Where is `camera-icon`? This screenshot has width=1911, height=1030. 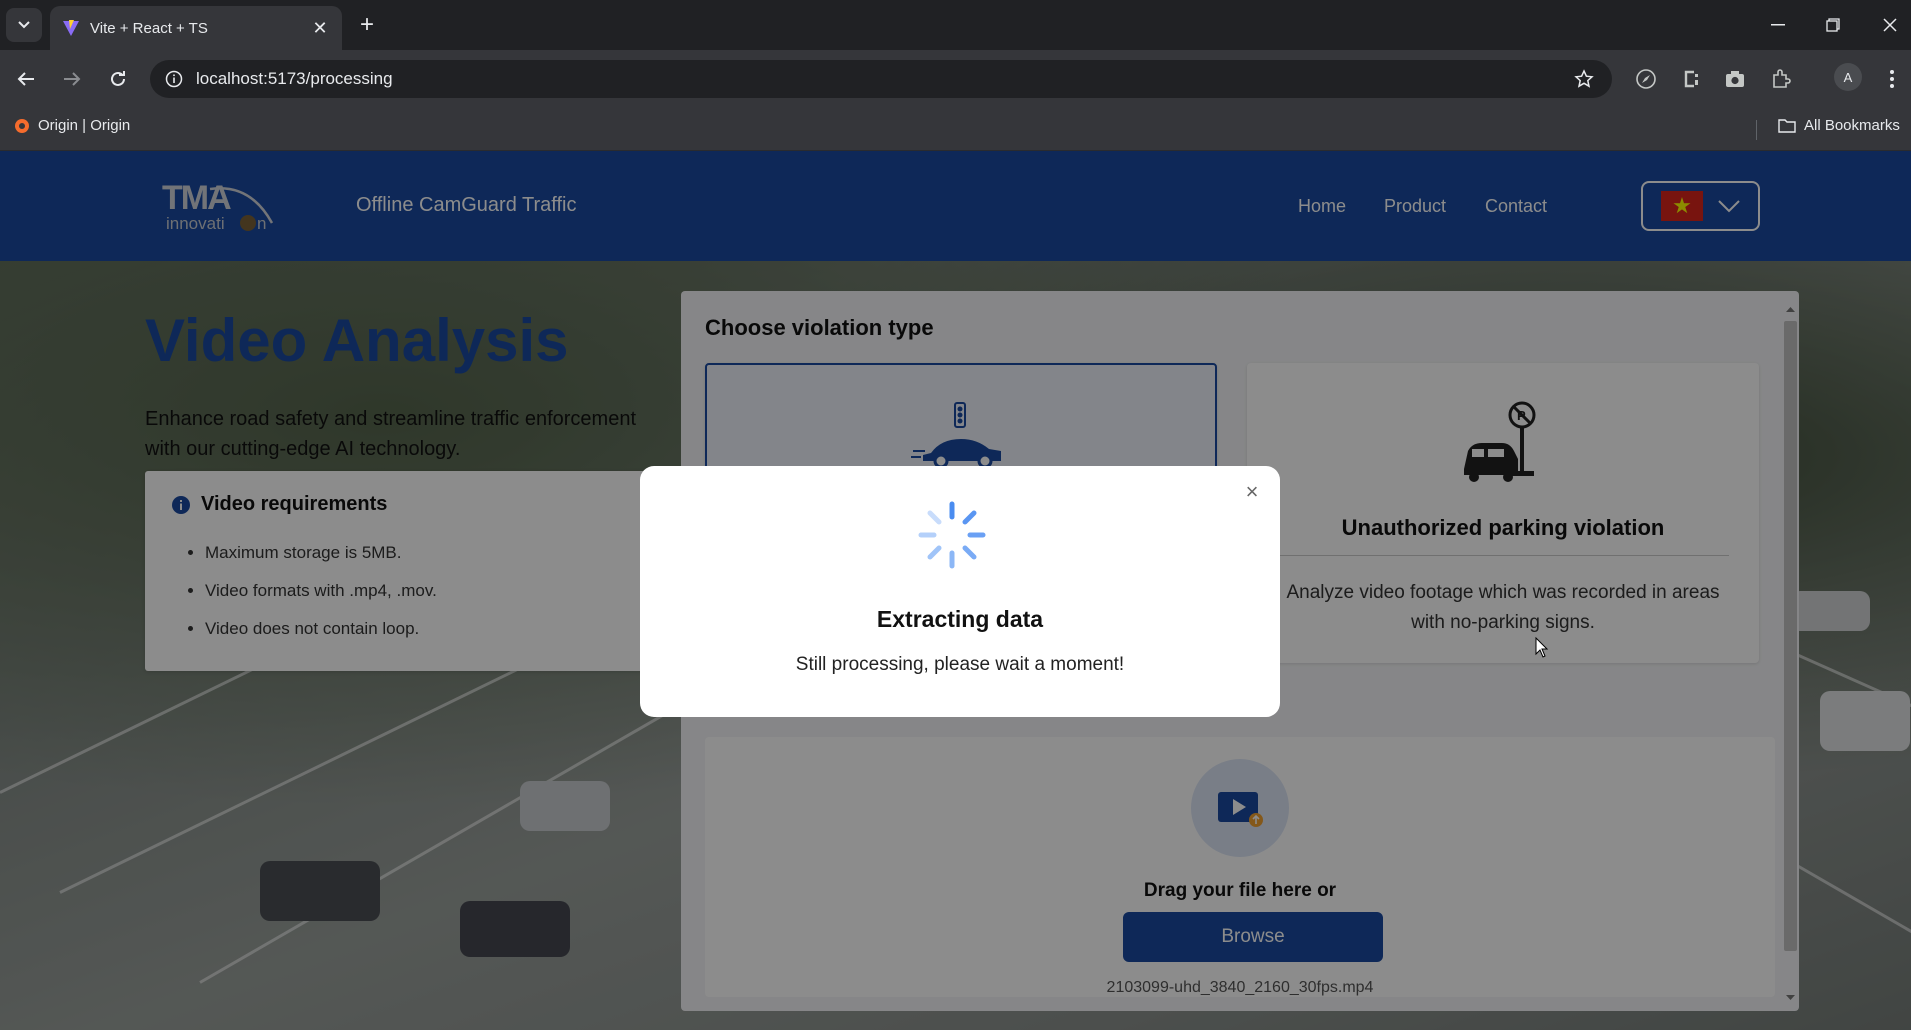
camera-icon is located at coordinates (1735, 79).